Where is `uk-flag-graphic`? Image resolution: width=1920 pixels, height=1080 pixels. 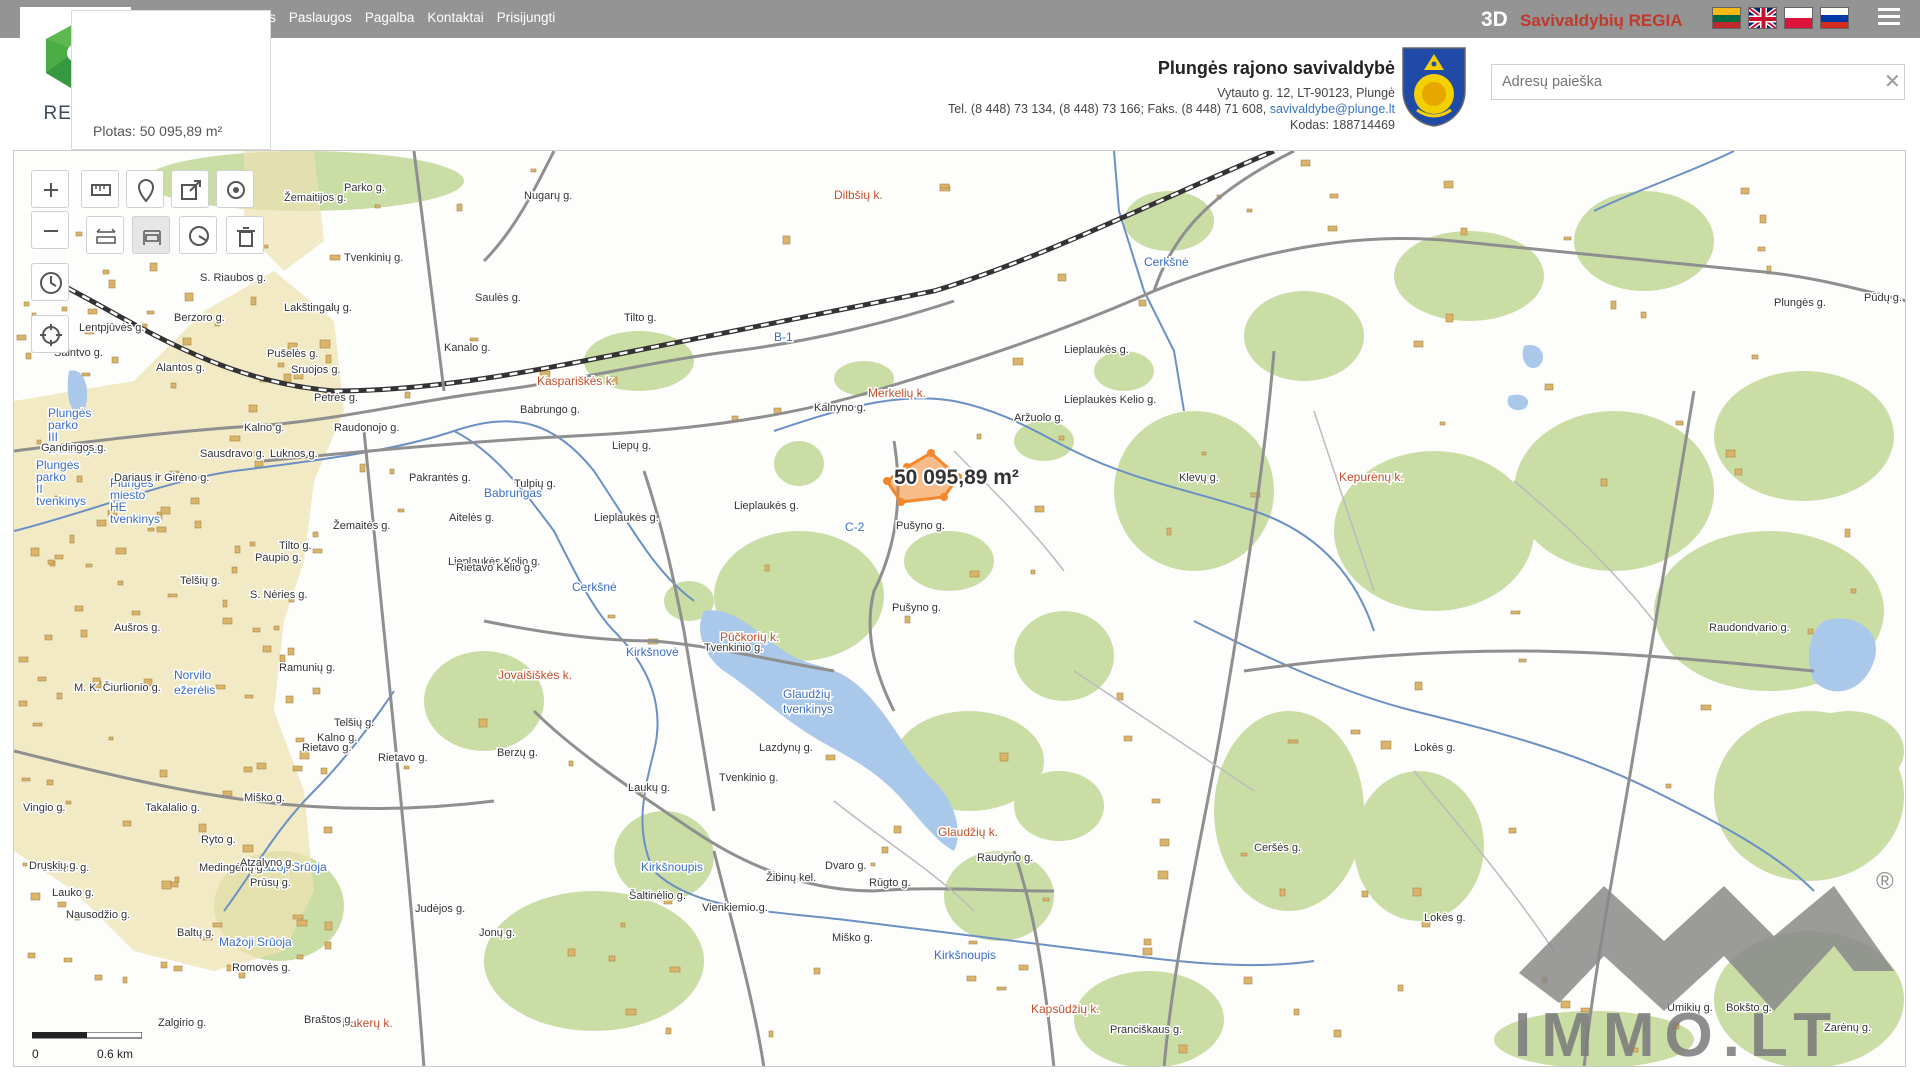 uk-flag-graphic is located at coordinates (1762, 18).